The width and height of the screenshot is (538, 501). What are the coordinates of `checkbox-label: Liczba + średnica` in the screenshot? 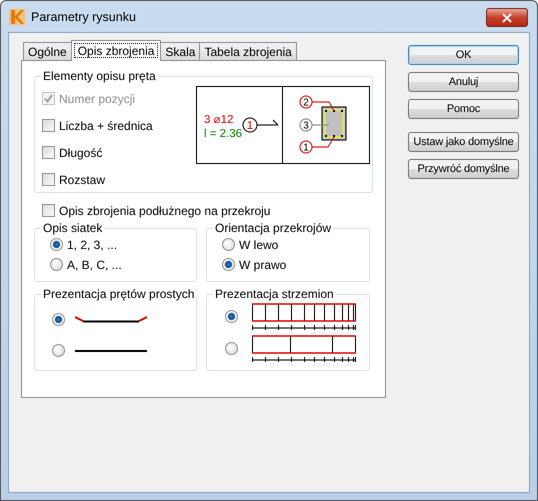 It's located at (106, 125).